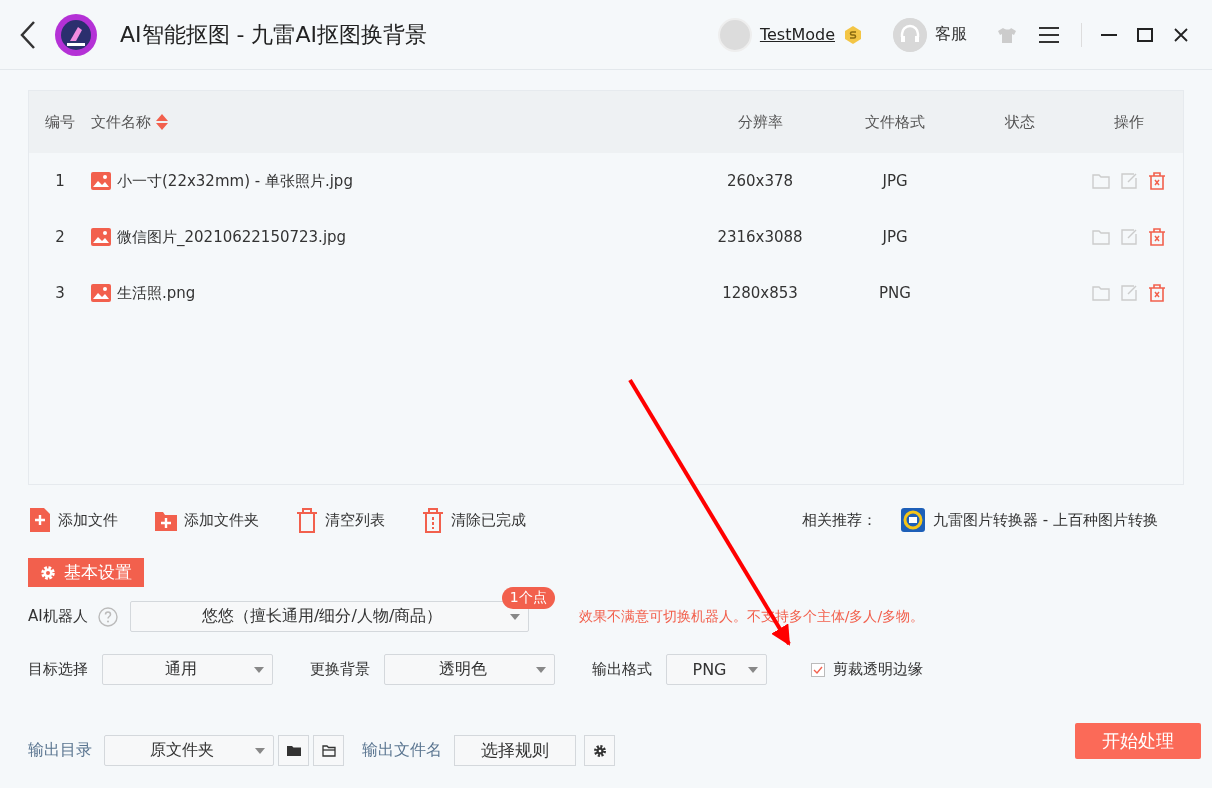  What do you see at coordinates (895, 122) in the screenshot?
I see `column-header: 文件格式` at bounding box center [895, 122].